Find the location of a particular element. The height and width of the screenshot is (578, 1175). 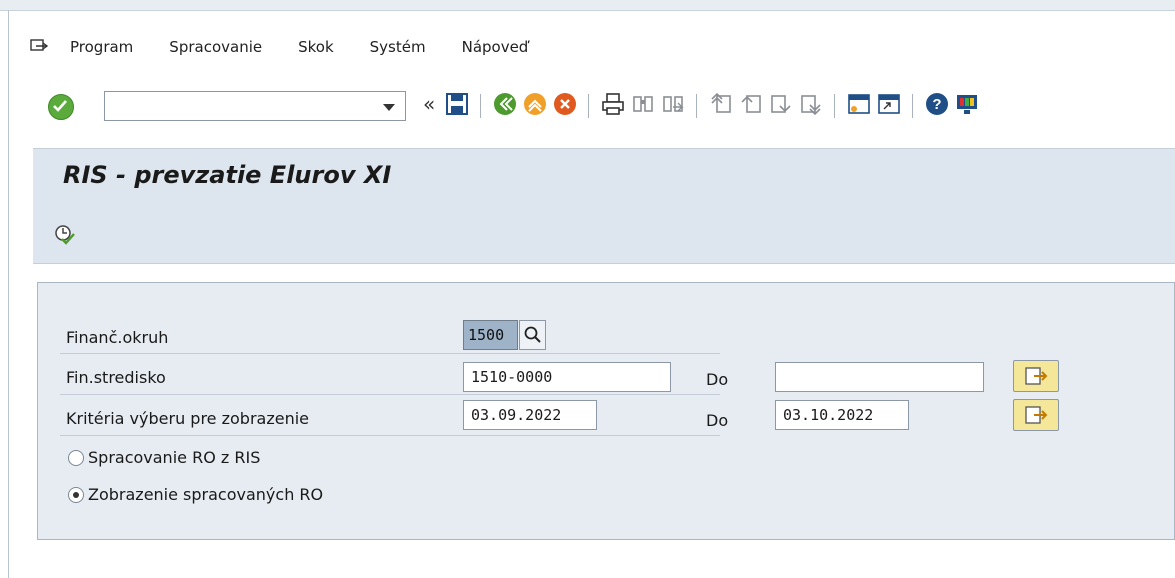

menu-bar: Program Spracovanie Skok Systém Nápoveď is located at coordinates (297, 47).